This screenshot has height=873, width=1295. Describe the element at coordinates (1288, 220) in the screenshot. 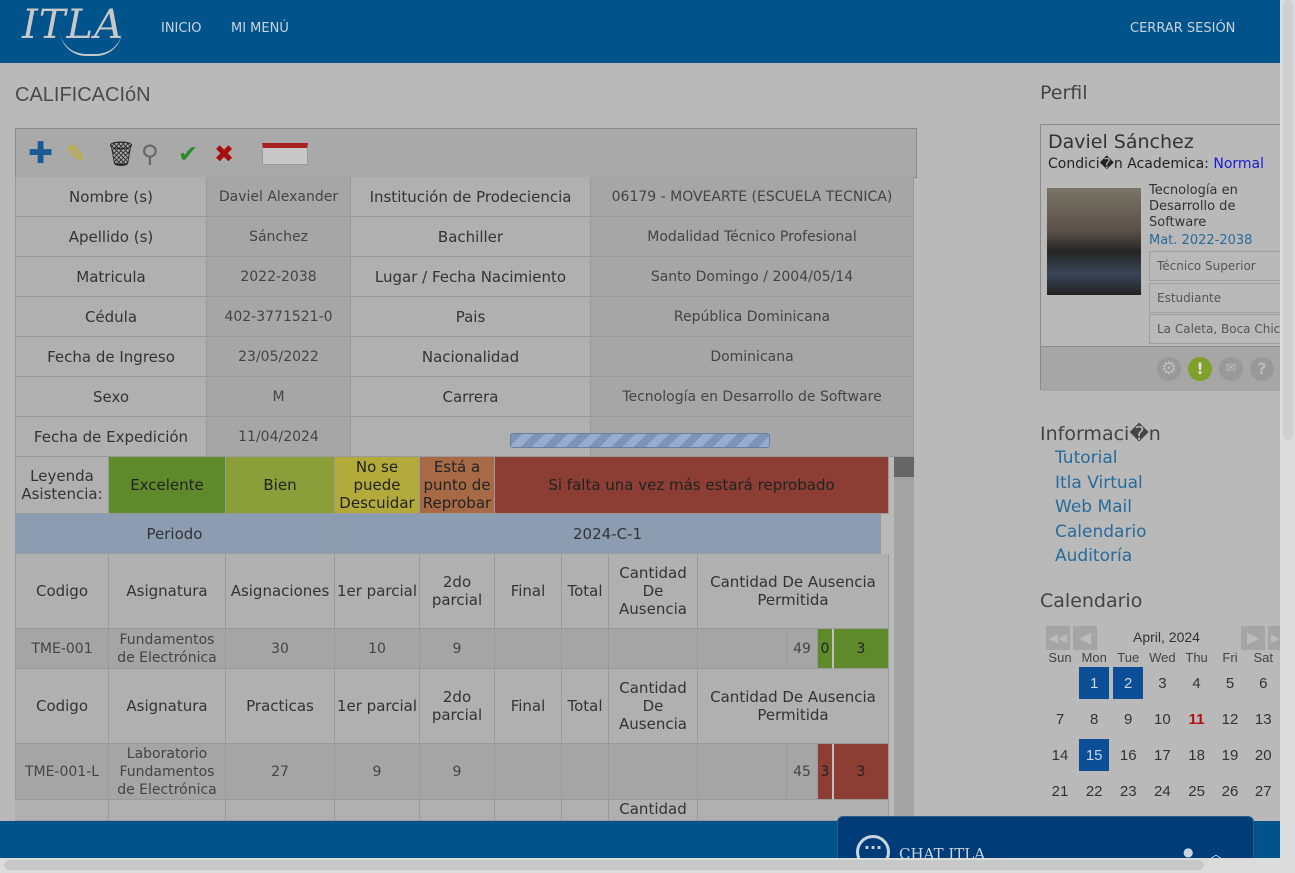

I see `page-vertical-scrollbar` at that location.